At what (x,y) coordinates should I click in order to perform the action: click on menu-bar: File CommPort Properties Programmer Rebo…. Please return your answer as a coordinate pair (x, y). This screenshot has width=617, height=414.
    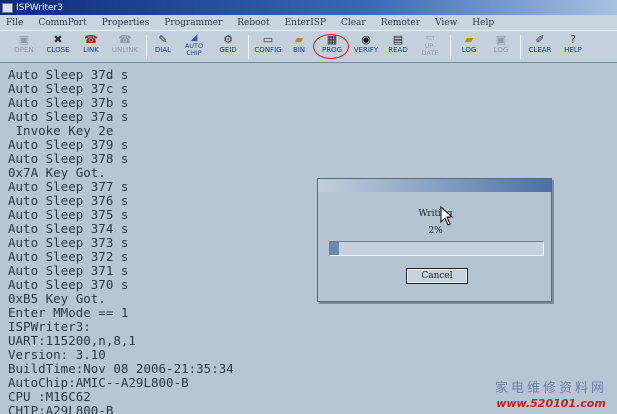
    Looking at the image, I should click on (308, 22).